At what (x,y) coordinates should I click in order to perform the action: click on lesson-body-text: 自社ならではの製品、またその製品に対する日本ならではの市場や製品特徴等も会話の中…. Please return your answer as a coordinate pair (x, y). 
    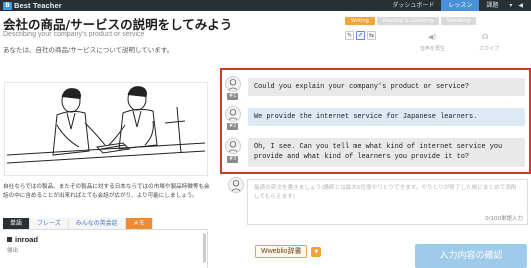
    Looking at the image, I should click on (106, 191).